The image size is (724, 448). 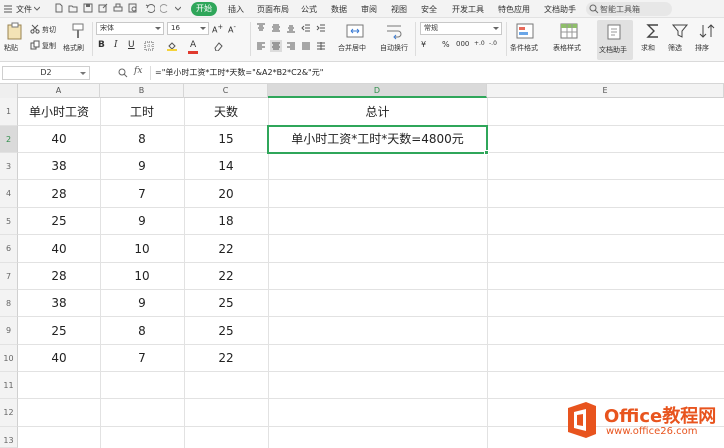 What do you see at coordinates (273, 9) in the screenshot?
I see `tab-page-layout: 页面布局` at bounding box center [273, 9].